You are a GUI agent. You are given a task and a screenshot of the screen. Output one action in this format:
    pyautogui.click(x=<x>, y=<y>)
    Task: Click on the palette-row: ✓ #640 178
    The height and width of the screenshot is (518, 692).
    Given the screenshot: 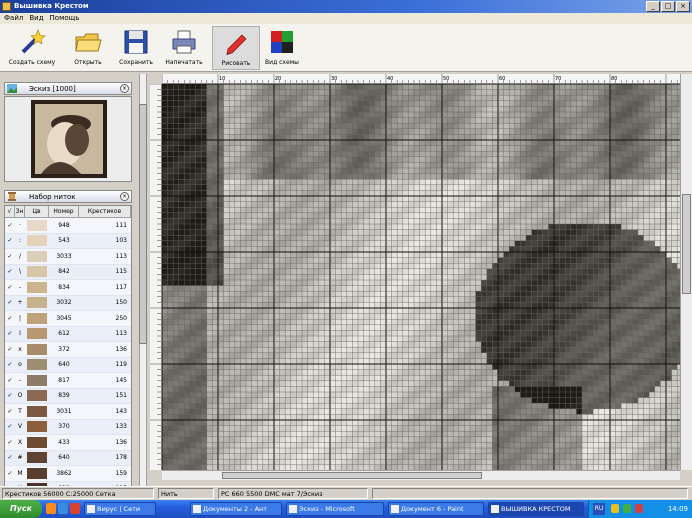 What is the action you would take?
    pyautogui.click(x=68, y=458)
    